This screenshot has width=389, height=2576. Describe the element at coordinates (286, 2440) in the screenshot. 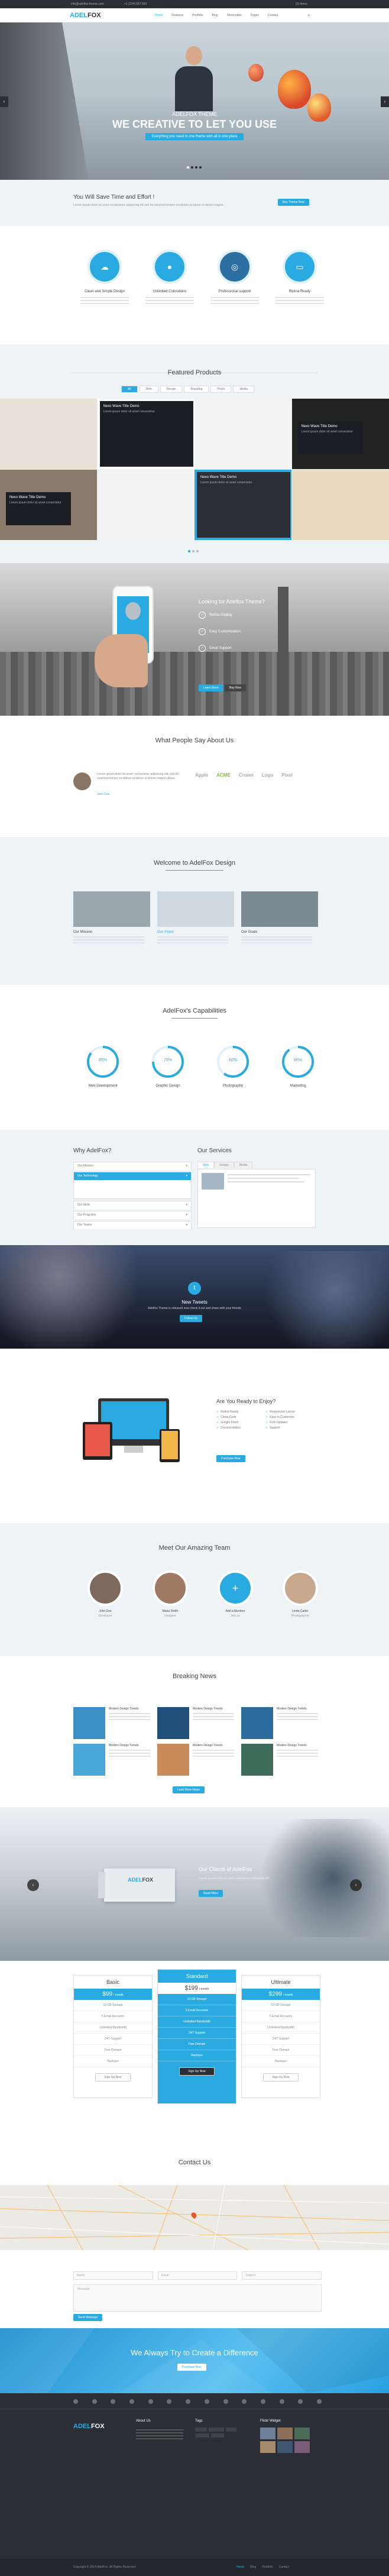

I see `flickr-grid` at that location.